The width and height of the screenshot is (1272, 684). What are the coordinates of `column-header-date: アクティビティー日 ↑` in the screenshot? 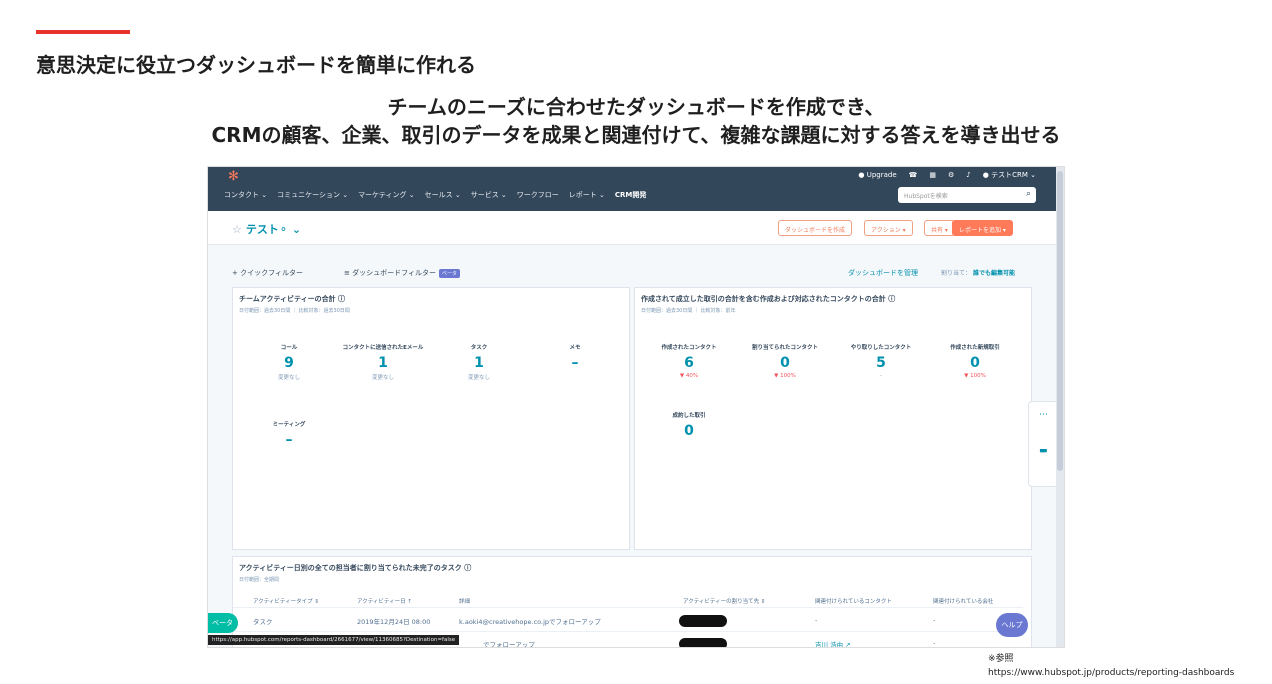 It's located at (384, 601).